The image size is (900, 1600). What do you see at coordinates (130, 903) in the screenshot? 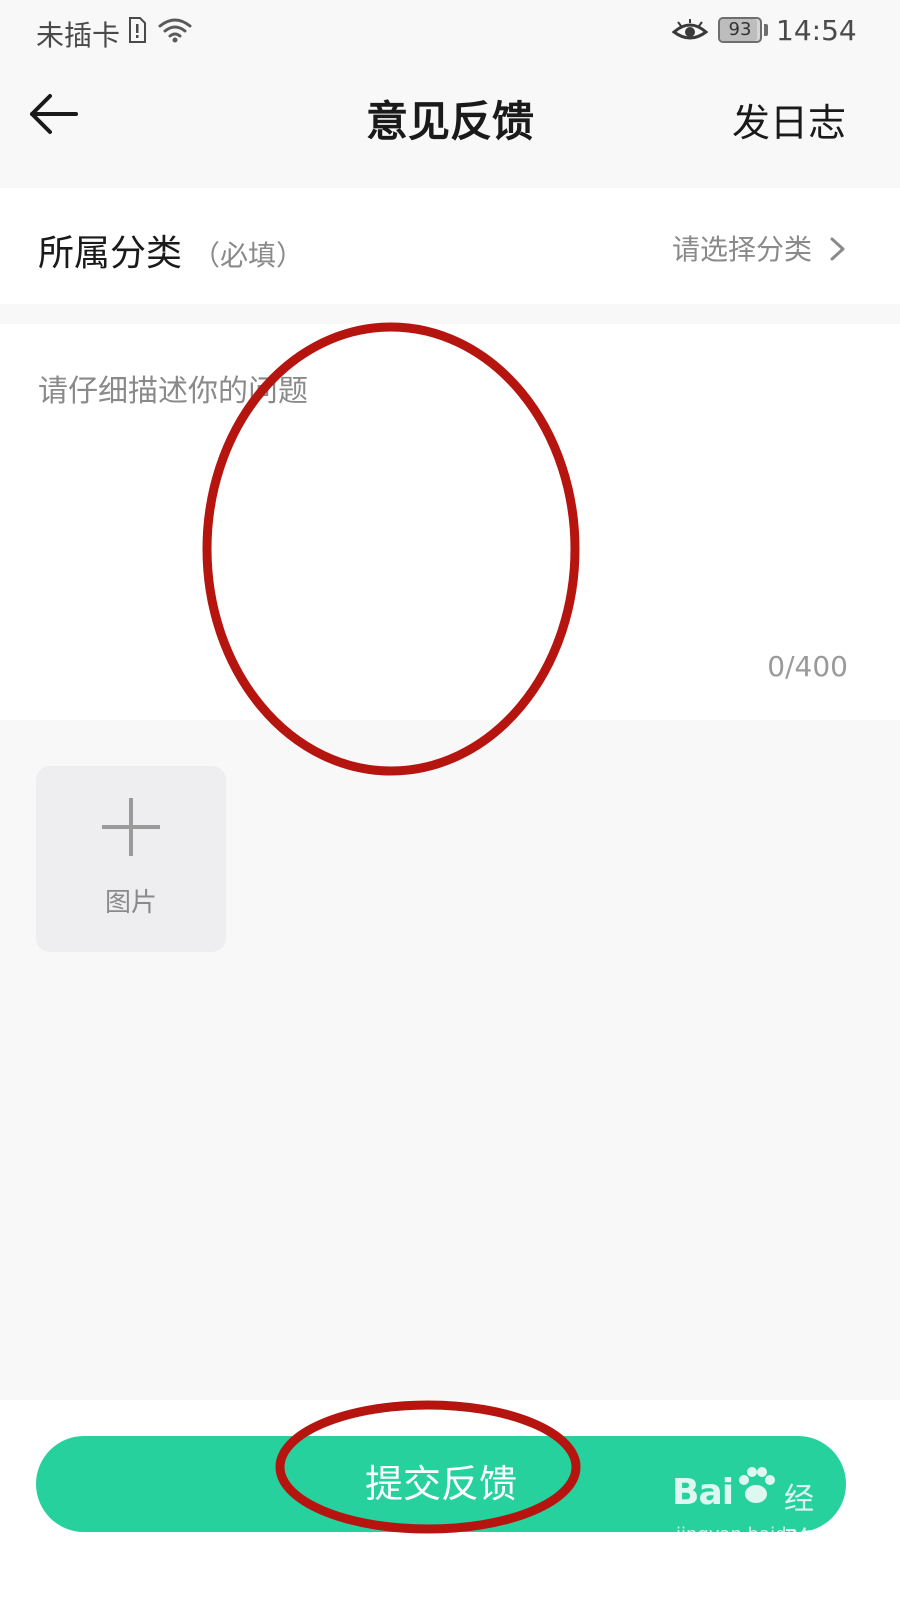
I see `add-image-label: 图片` at bounding box center [130, 903].